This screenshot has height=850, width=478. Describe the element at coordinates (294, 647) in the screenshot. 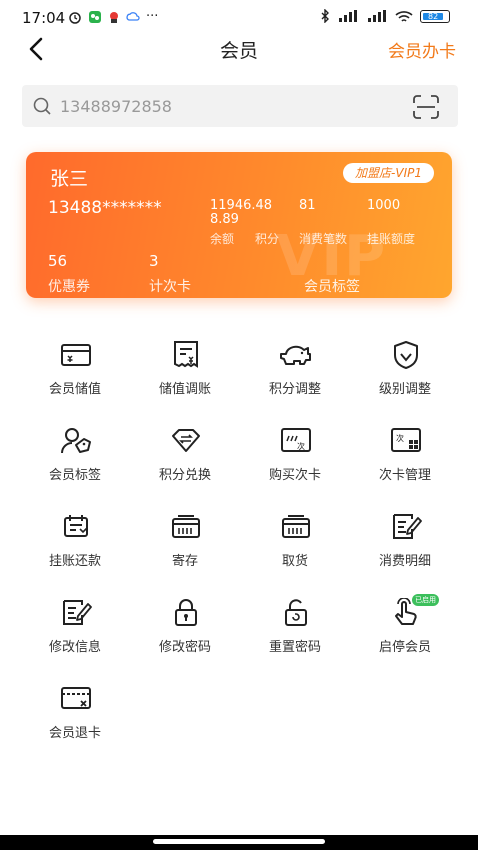

I see `menu-label: 重置密码` at that location.